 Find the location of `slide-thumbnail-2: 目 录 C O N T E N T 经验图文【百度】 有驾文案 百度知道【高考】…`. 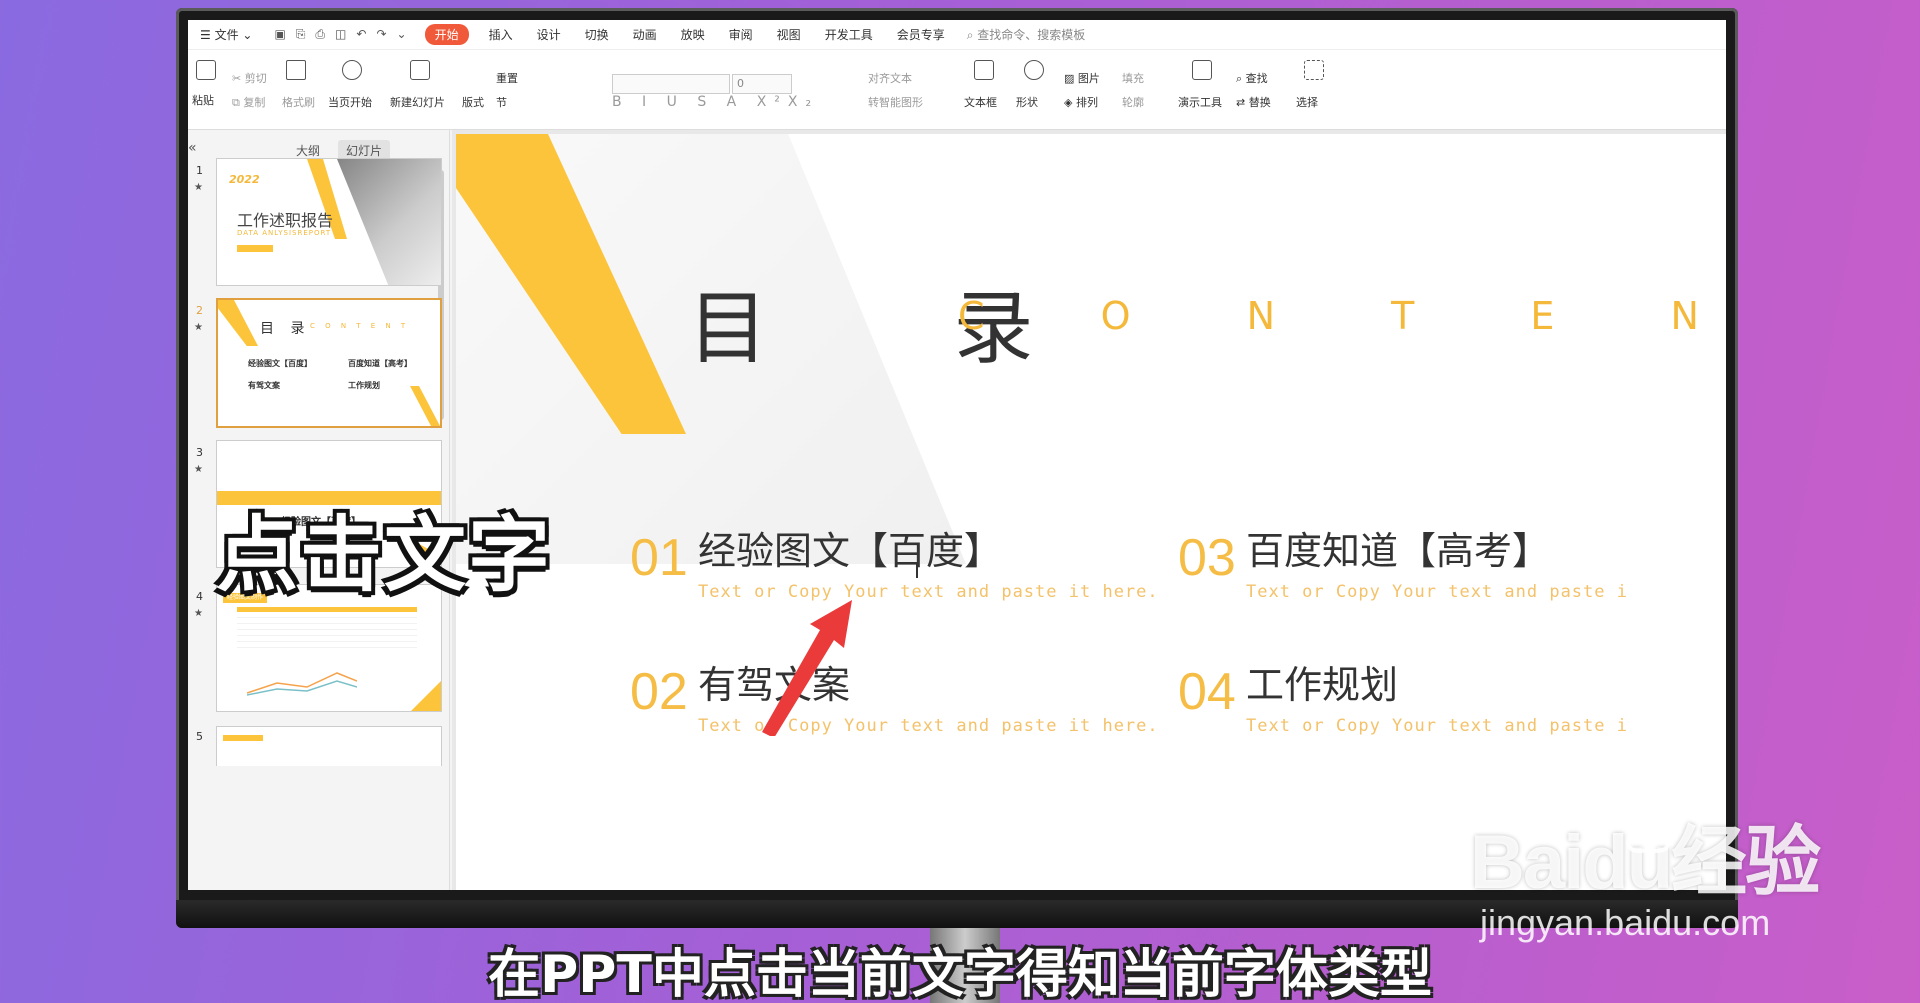

slide-thumbnail-2: 目 录 C O N T E N T 经验图文【百度】 有驾文案 百度知道【高考】… is located at coordinates (329, 363).